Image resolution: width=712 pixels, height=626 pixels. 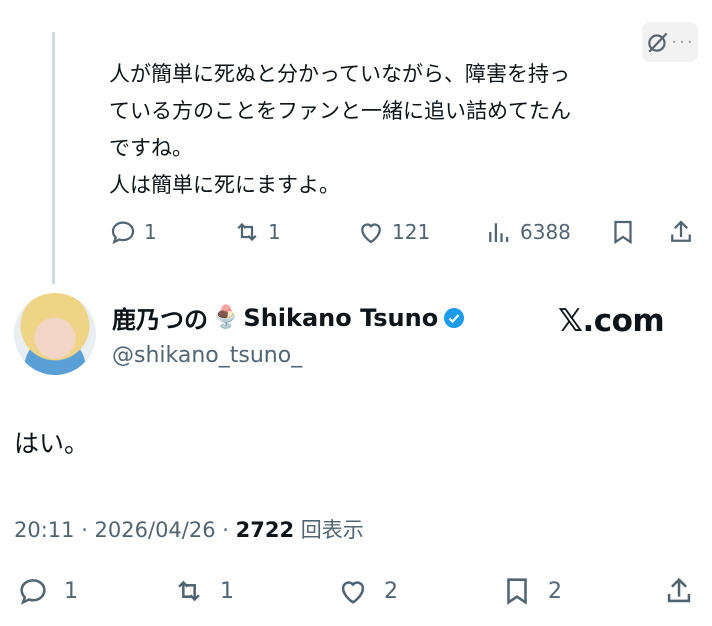 I want to click on views-button: 6388, so click(x=527, y=232).